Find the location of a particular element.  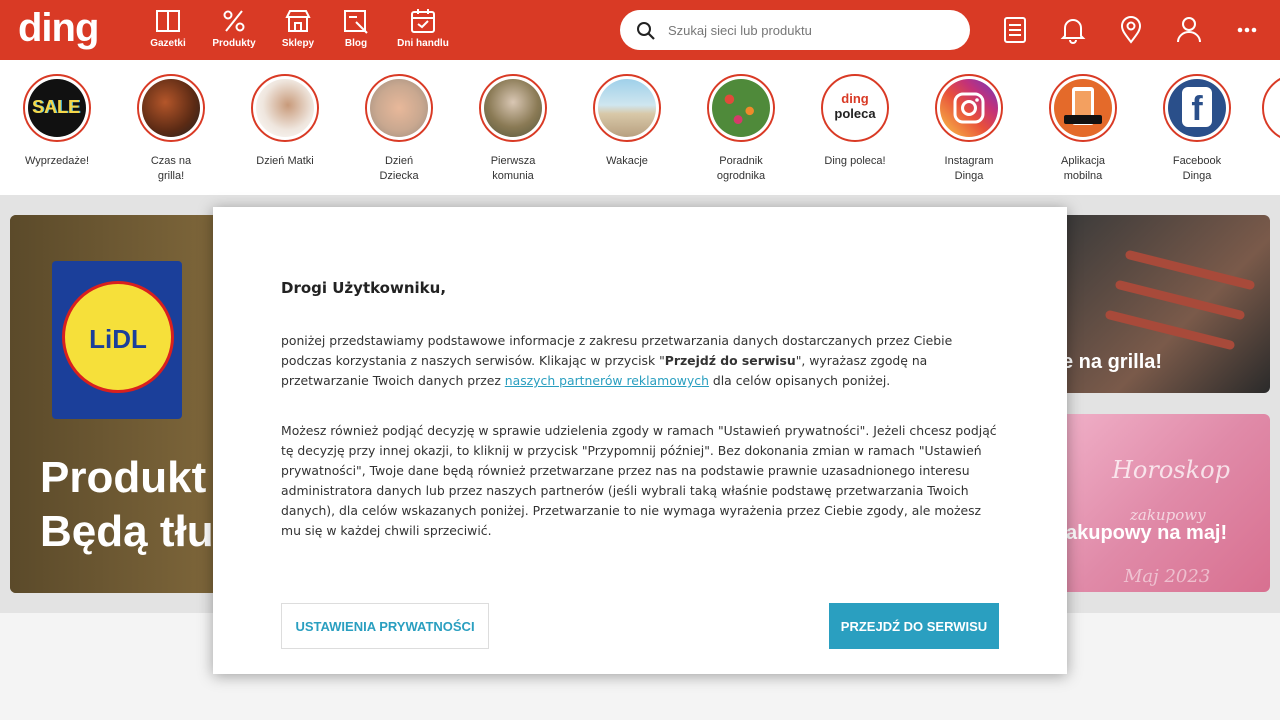

modal-title: Drogi Użytkowniku, is located at coordinates (364, 288).